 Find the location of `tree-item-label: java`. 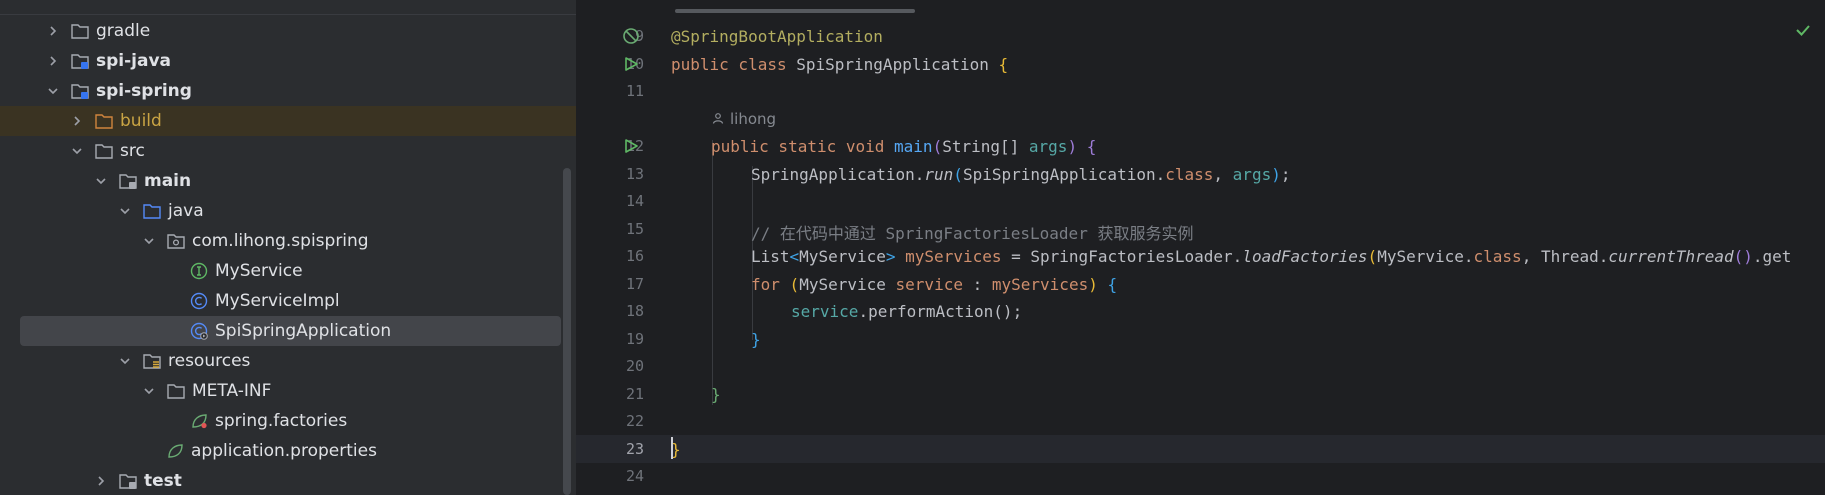

tree-item-label: java is located at coordinates (186, 211).